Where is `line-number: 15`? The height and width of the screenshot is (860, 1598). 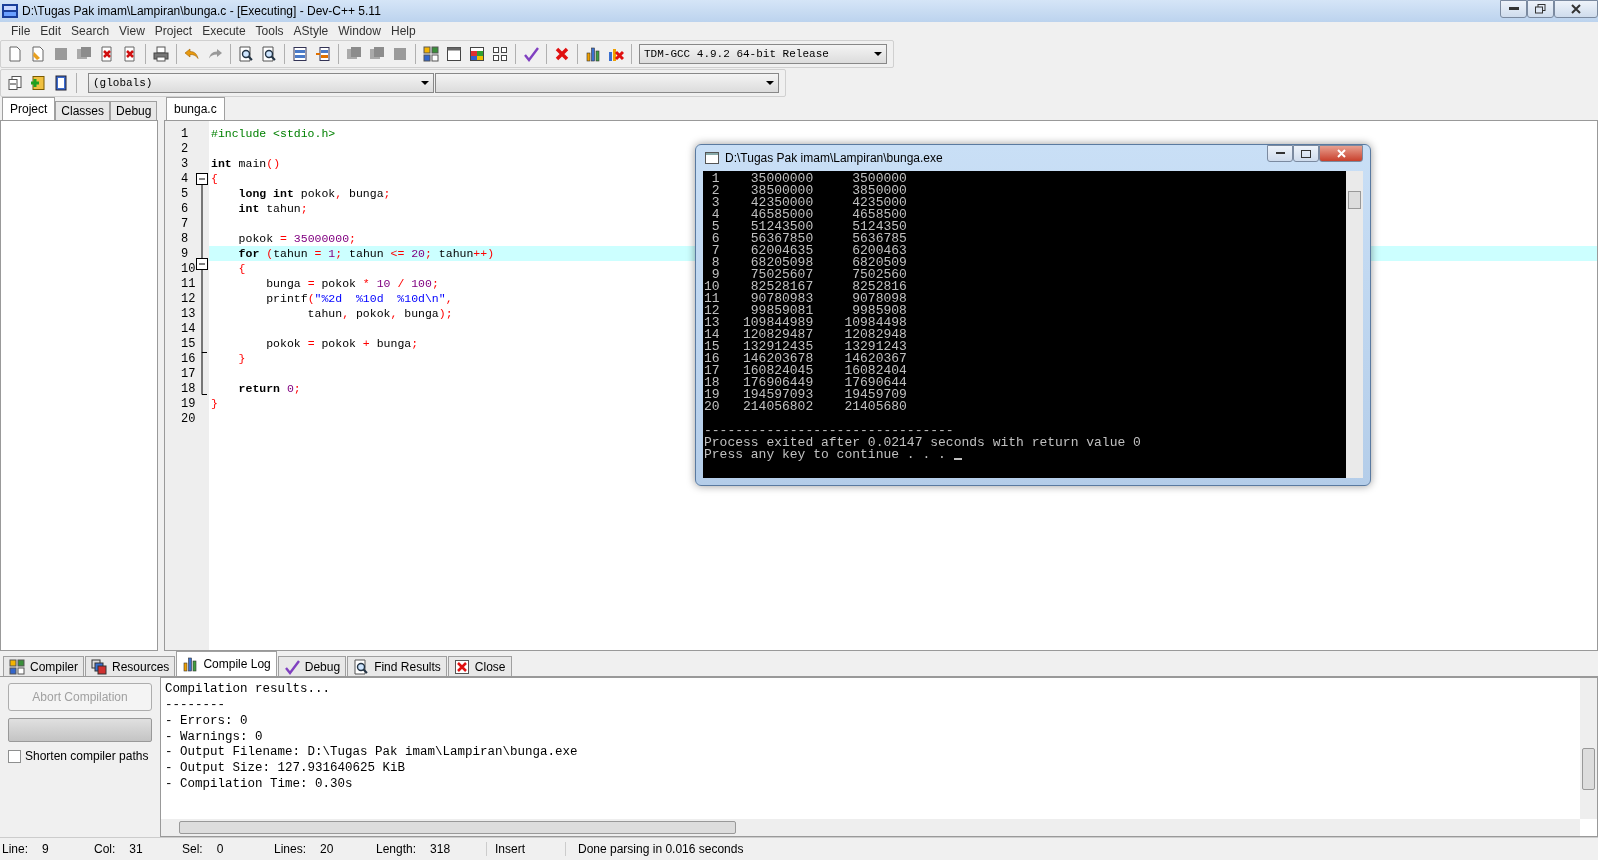 line-number: 15 is located at coordinates (188, 343).